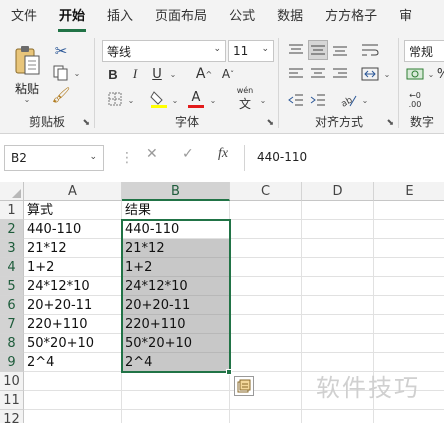 The height and width of the screenshot is (423, 444). I want to click on column-header-c: C, so click(266, 191).